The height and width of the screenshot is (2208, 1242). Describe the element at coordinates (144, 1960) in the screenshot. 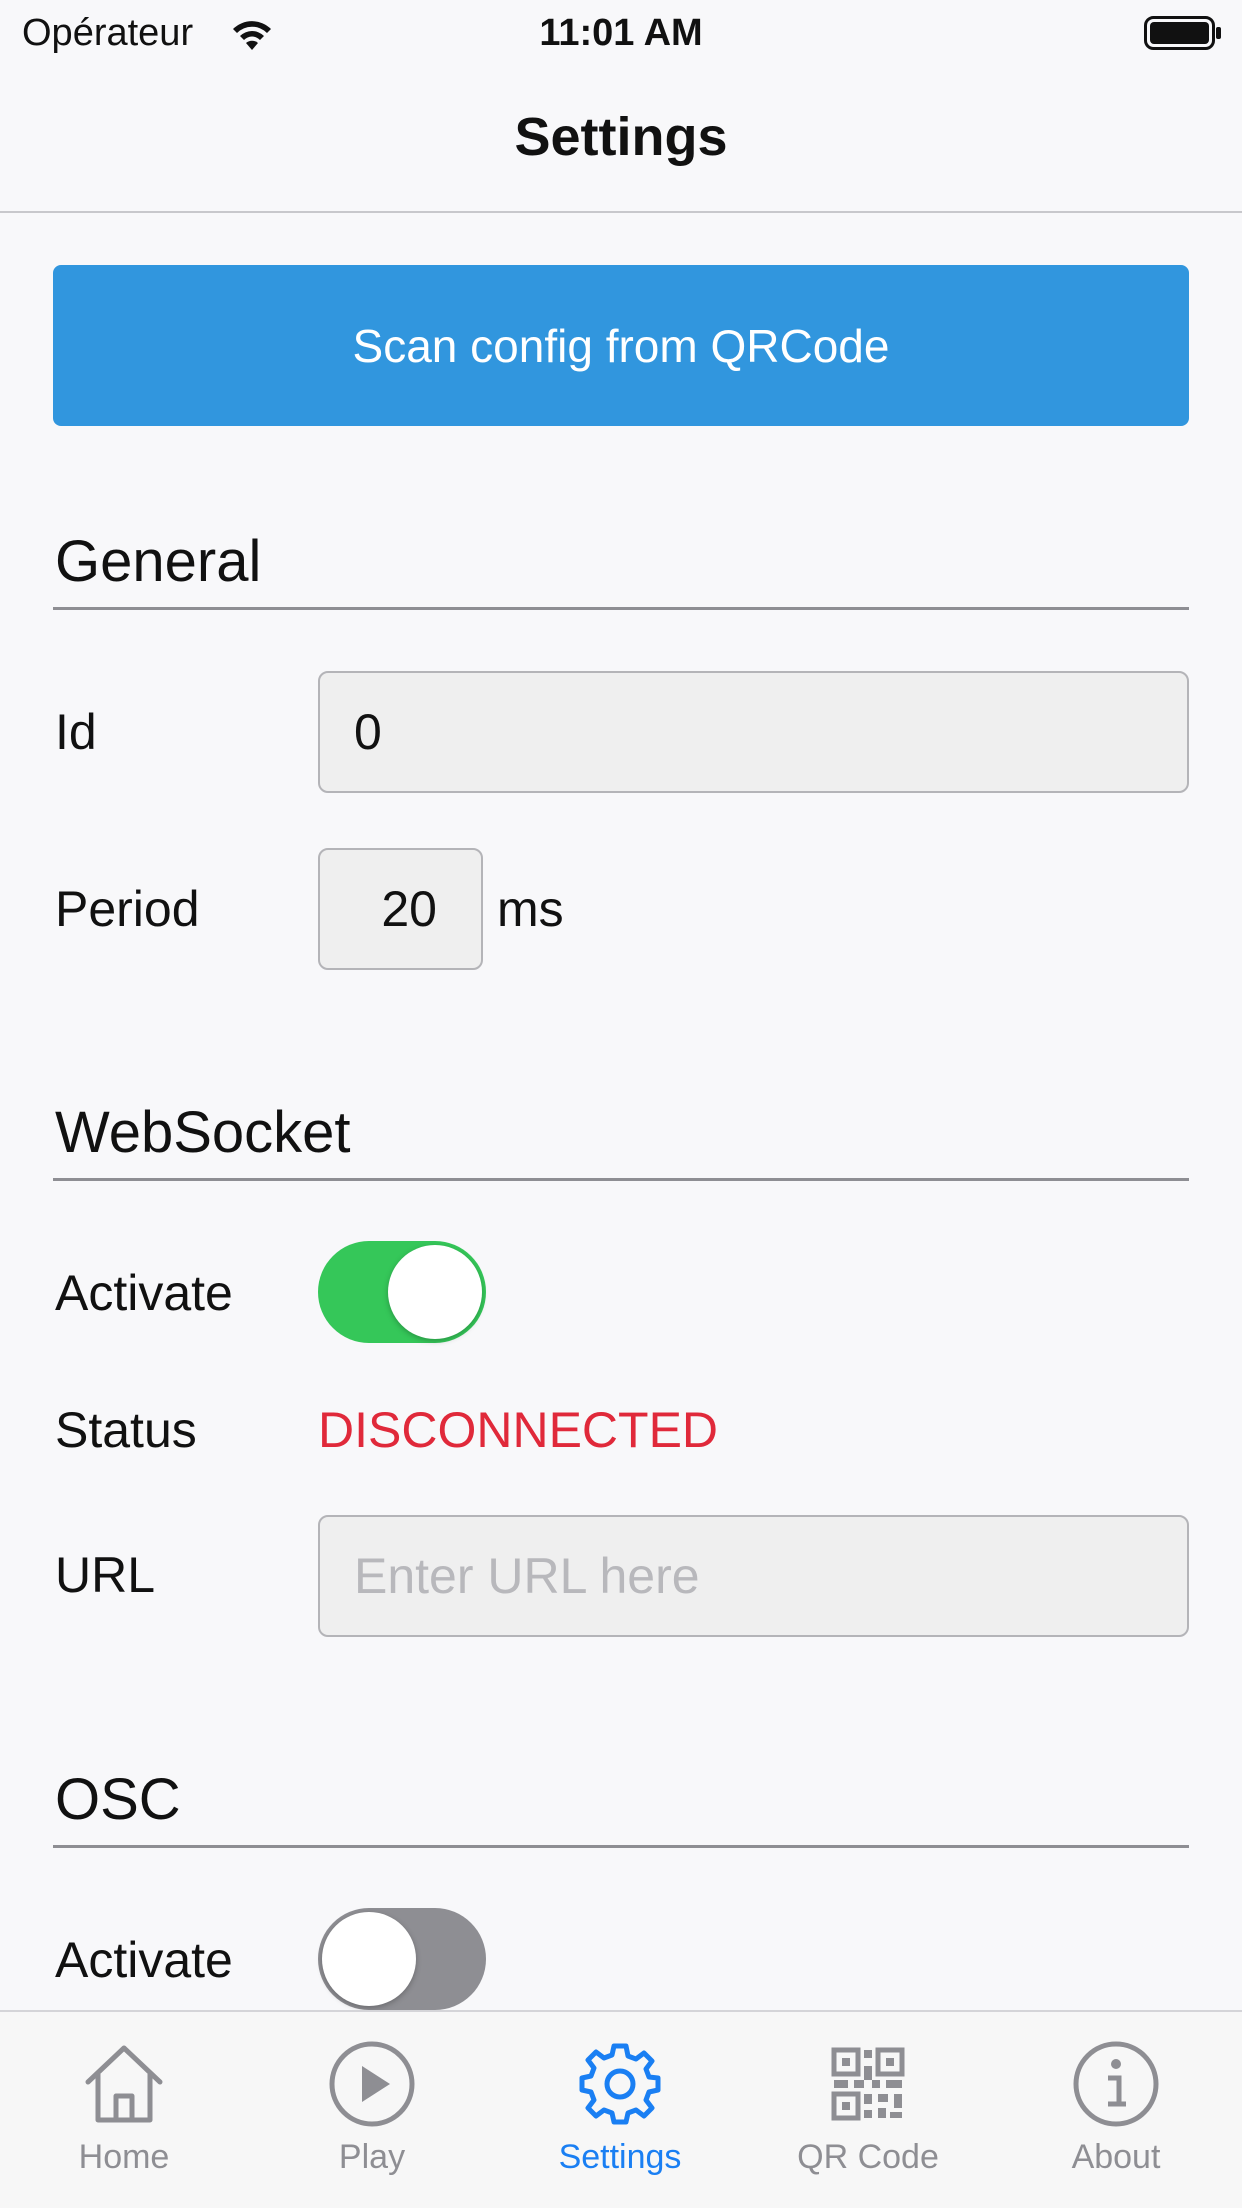

I see `osc-activate-label: Activate` at that location.